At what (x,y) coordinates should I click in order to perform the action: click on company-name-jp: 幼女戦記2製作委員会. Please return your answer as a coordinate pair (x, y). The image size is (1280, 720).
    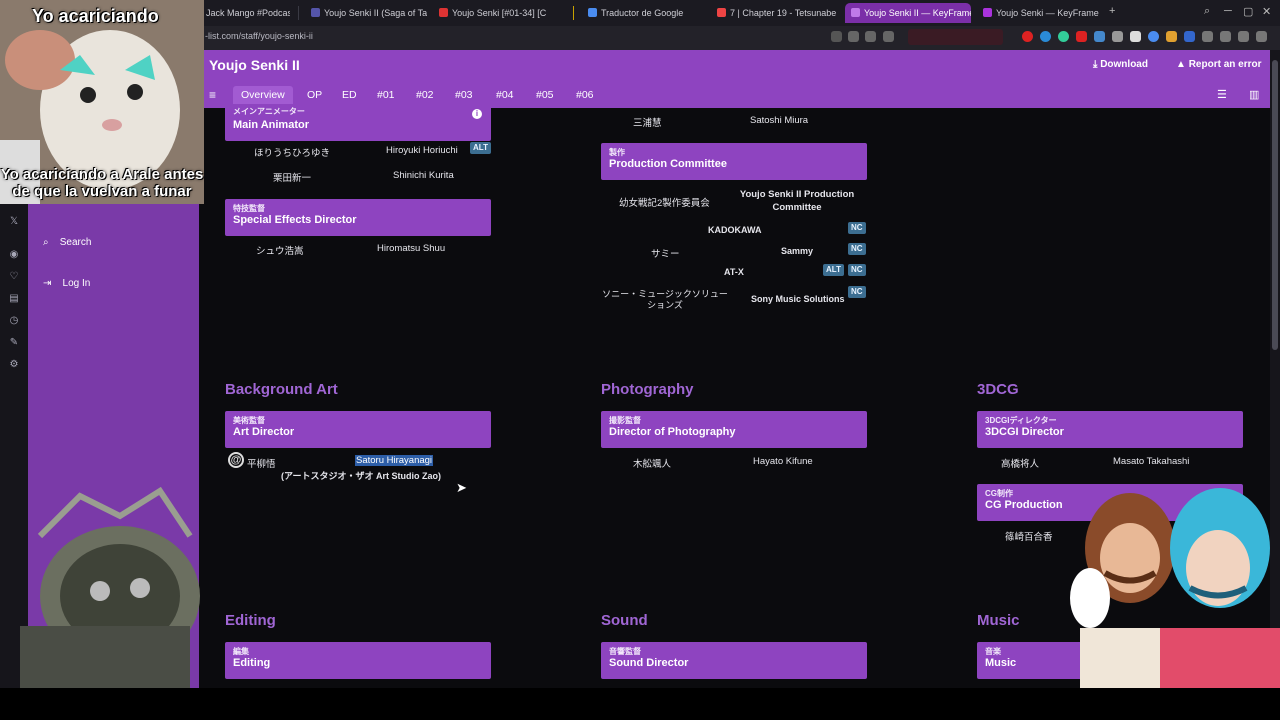
    Looking at the image, I should click on (664, 202).